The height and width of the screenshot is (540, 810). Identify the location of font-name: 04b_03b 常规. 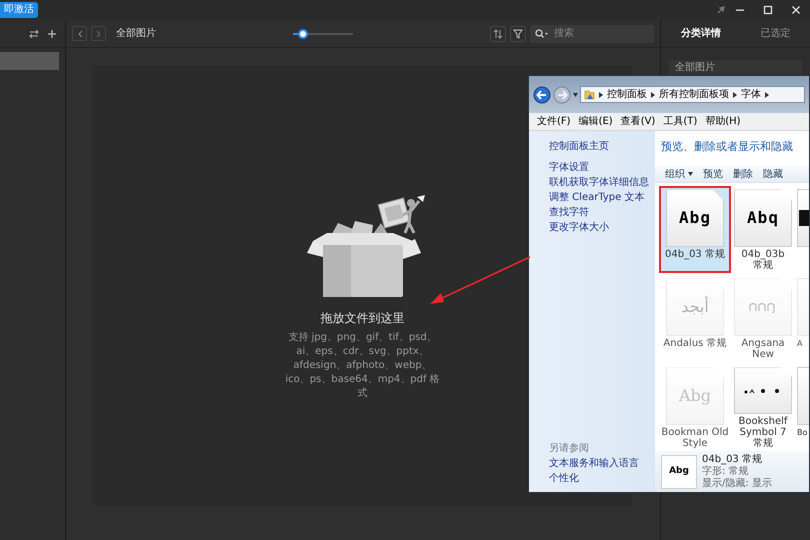
(763, 260).